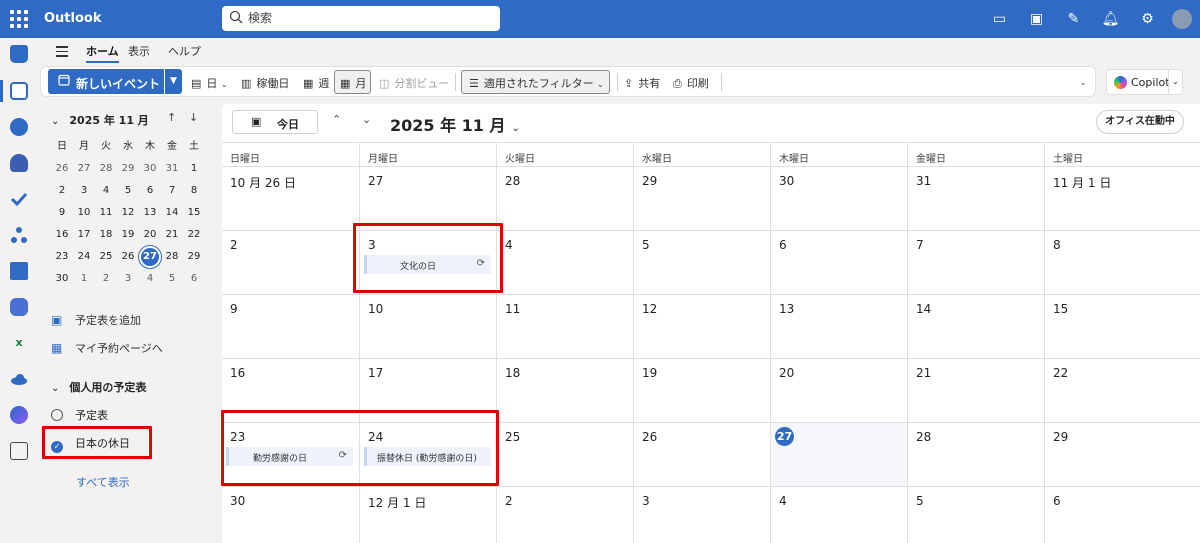 Image resolution: width=1200 pixels, height=543 pixels. Describe the element at coordinates (106, 213) in the screenshot. I see `mini-day: 11` at that location.